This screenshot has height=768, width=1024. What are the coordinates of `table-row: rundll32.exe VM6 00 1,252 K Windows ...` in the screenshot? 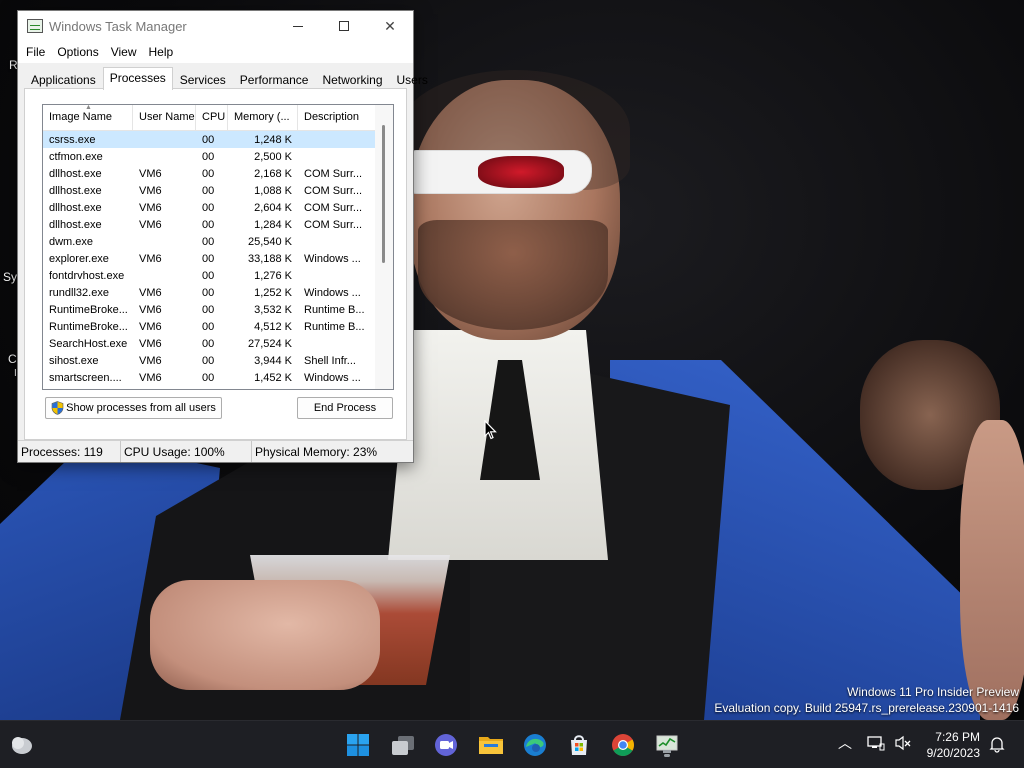 It's located at (209, 292).